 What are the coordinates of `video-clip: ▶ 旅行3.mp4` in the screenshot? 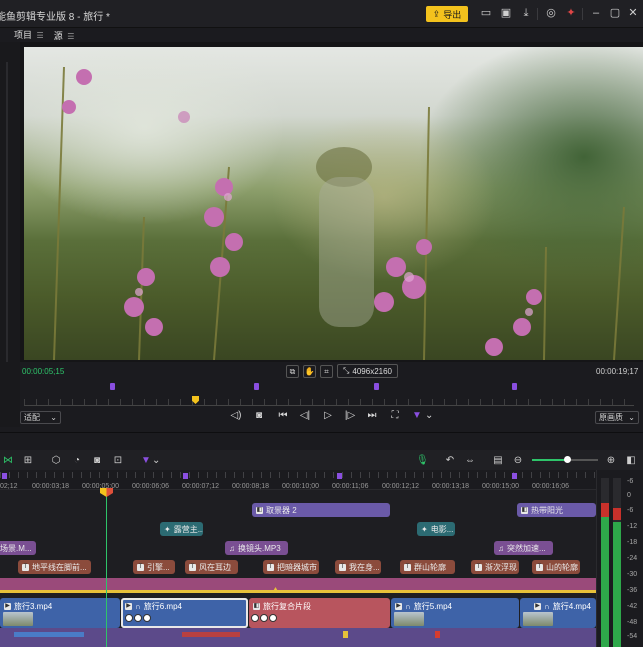 It's located at (60, 613).